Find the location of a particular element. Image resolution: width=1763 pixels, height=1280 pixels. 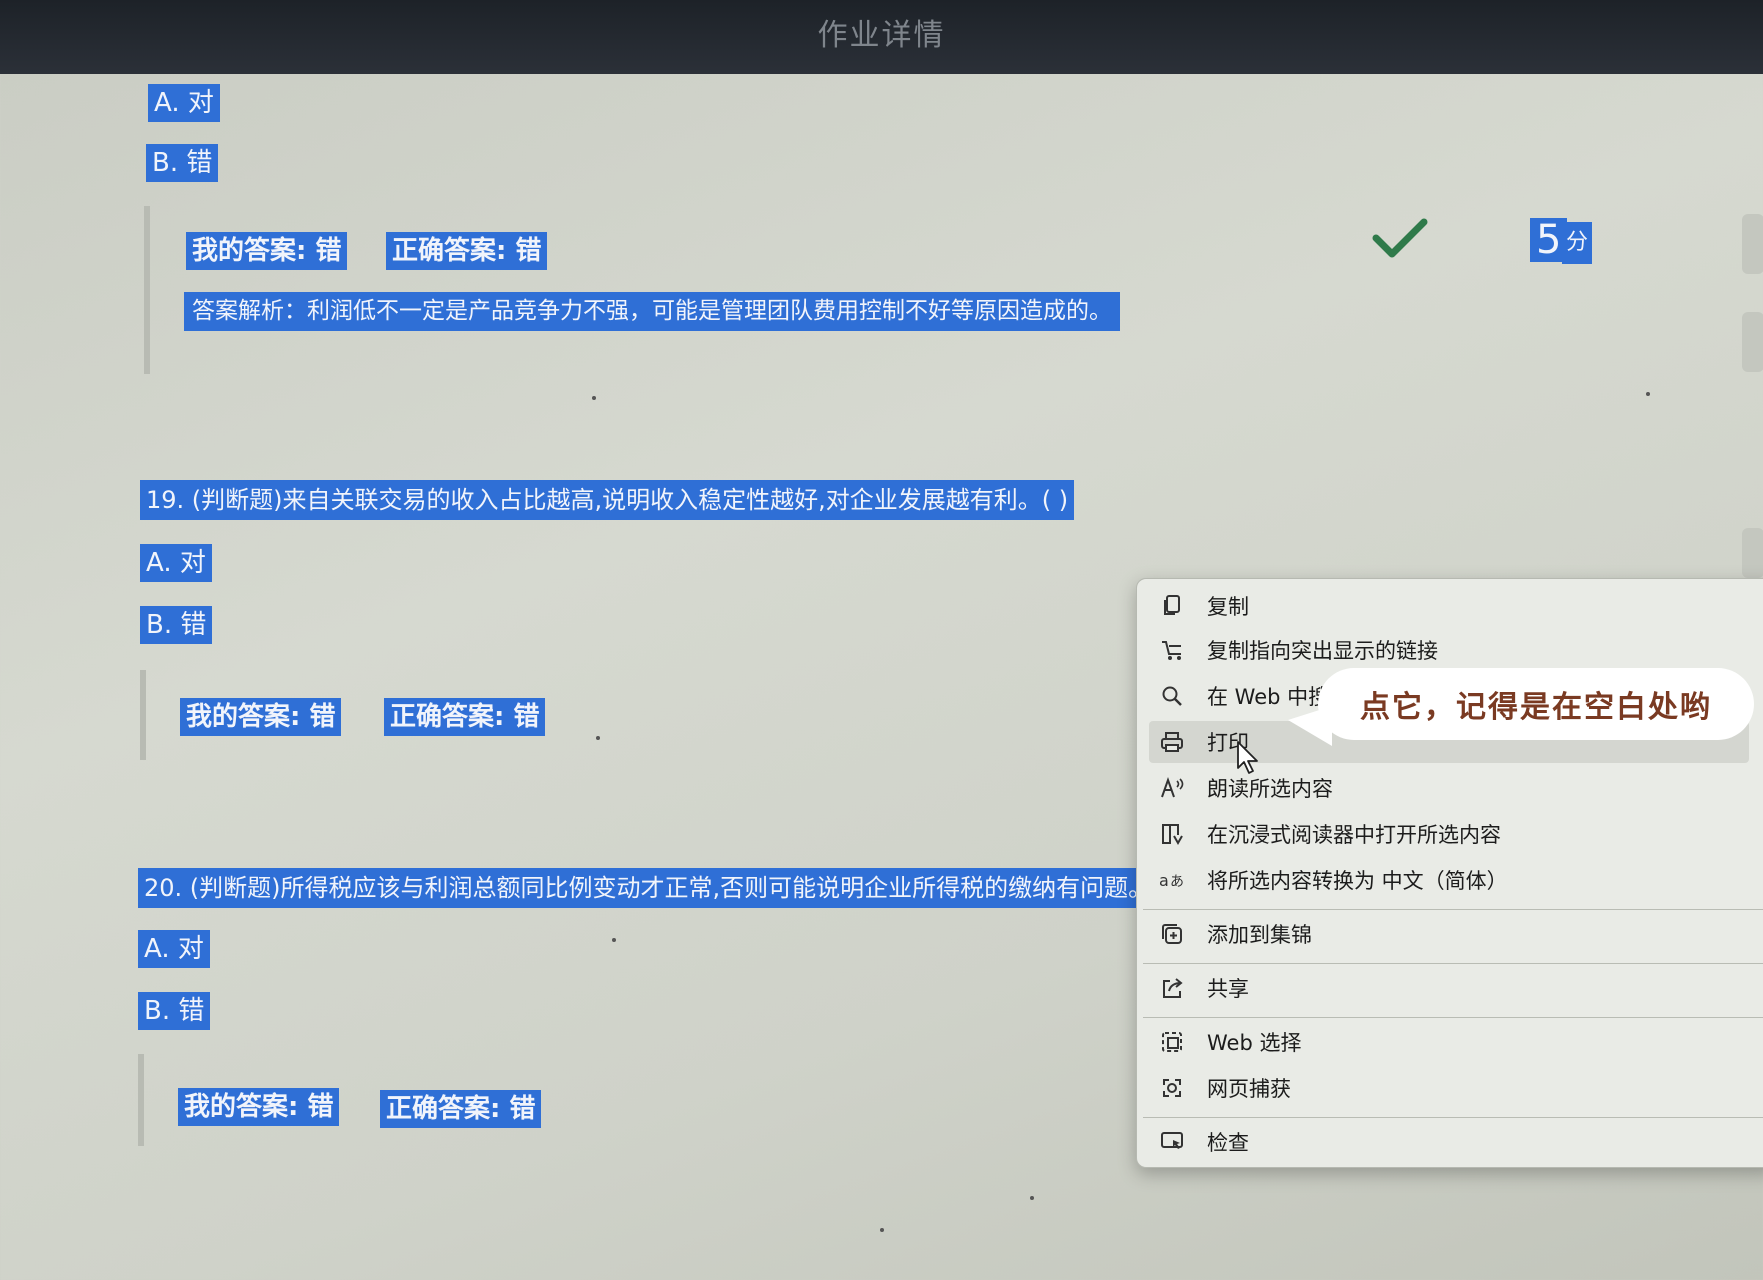

menu-item-translate: aあ 将所选内容转换为 中文（简体） is located at coordinates (1449, 880).